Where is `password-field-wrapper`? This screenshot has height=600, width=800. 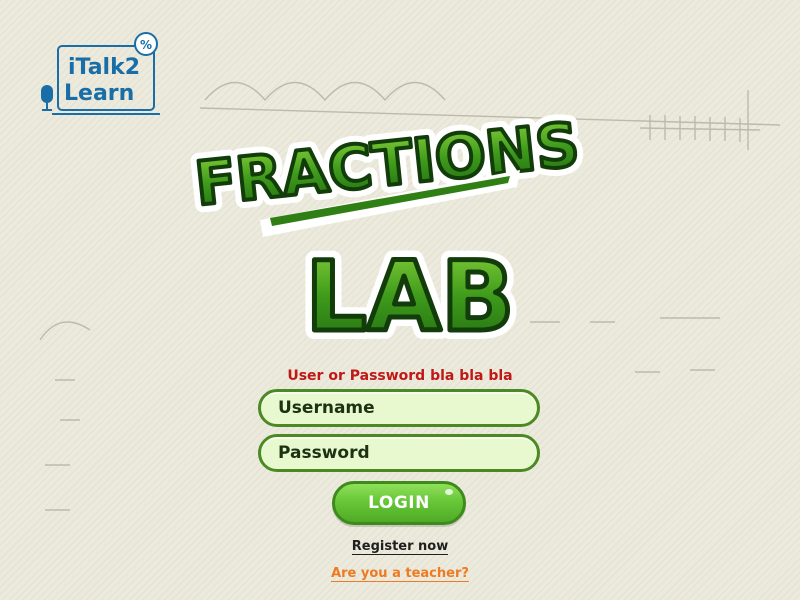 password-field-wrapper is located at coordinates (399, 453).